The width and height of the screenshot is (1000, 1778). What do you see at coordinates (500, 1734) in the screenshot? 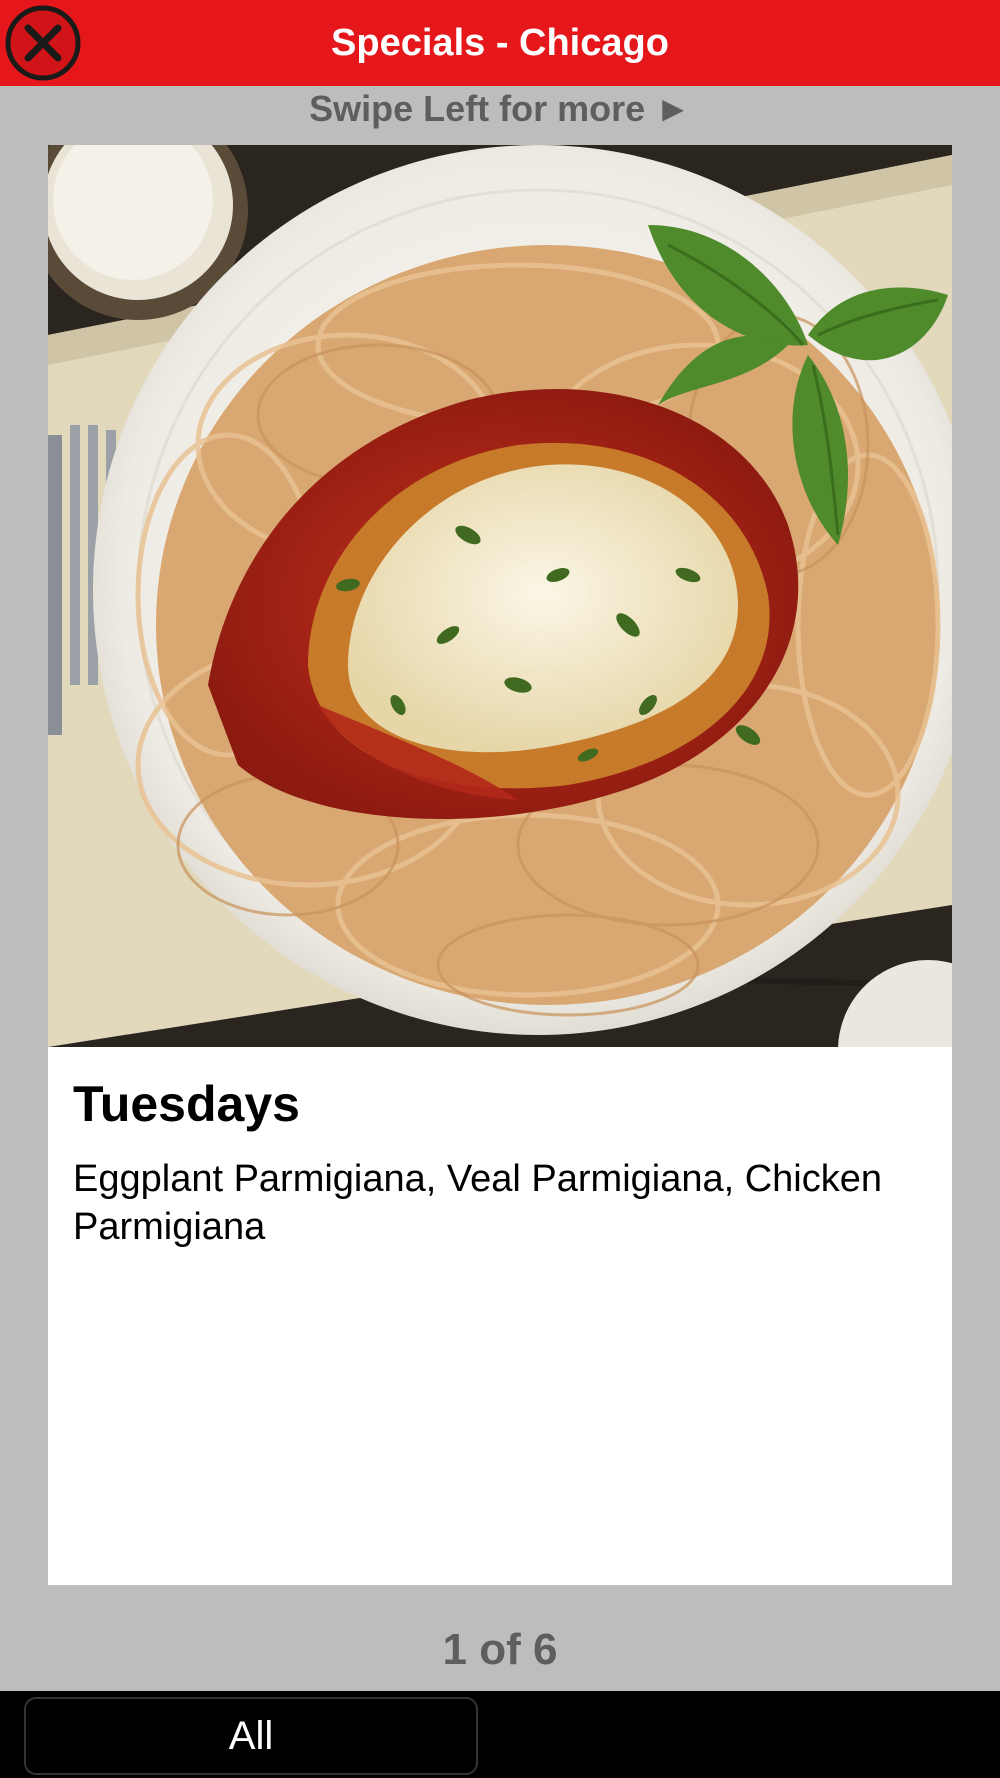
I see `bottom-bar: All` at bounding box center [500, 1734].